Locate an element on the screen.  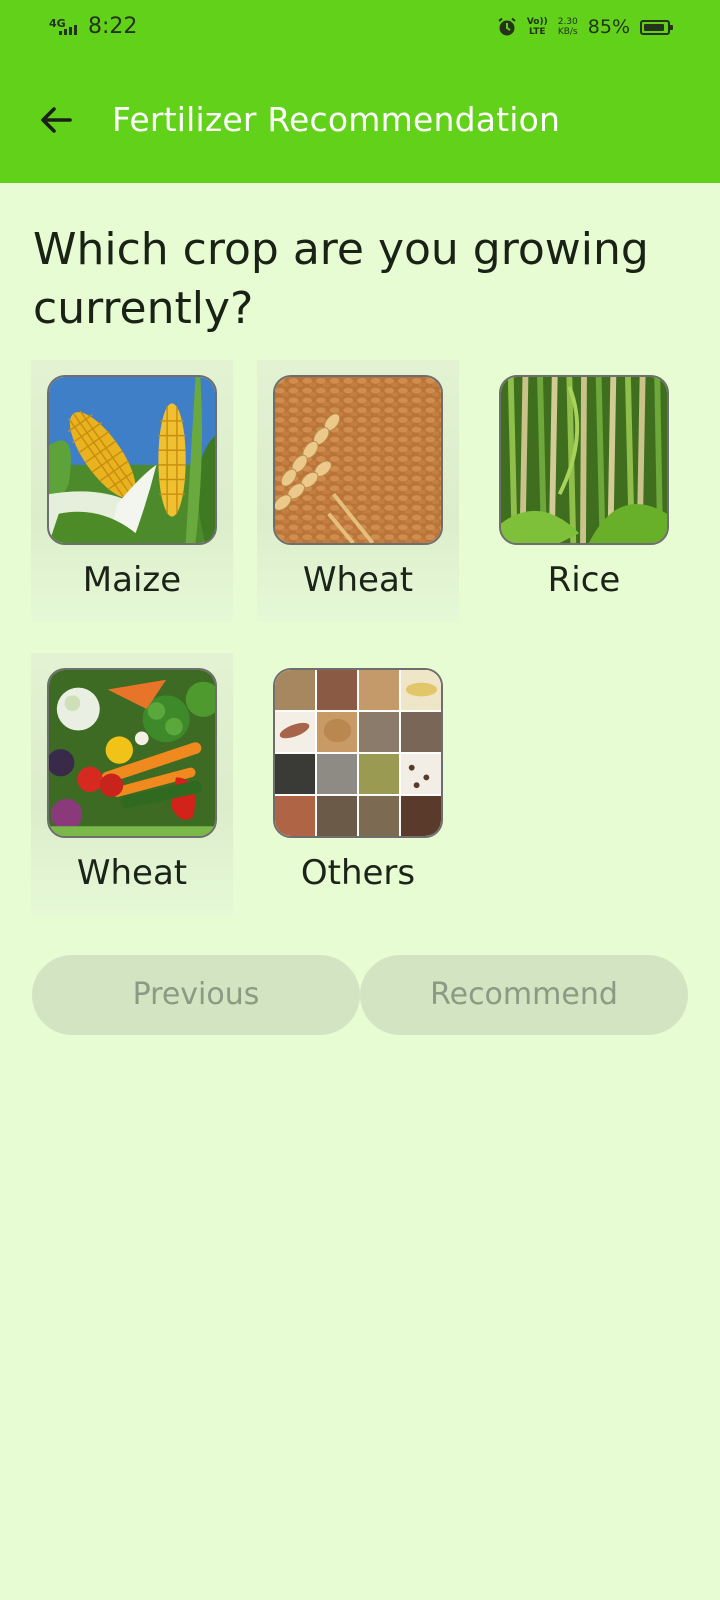
speed-unit: KB/s is located at coordinates (567, 32).